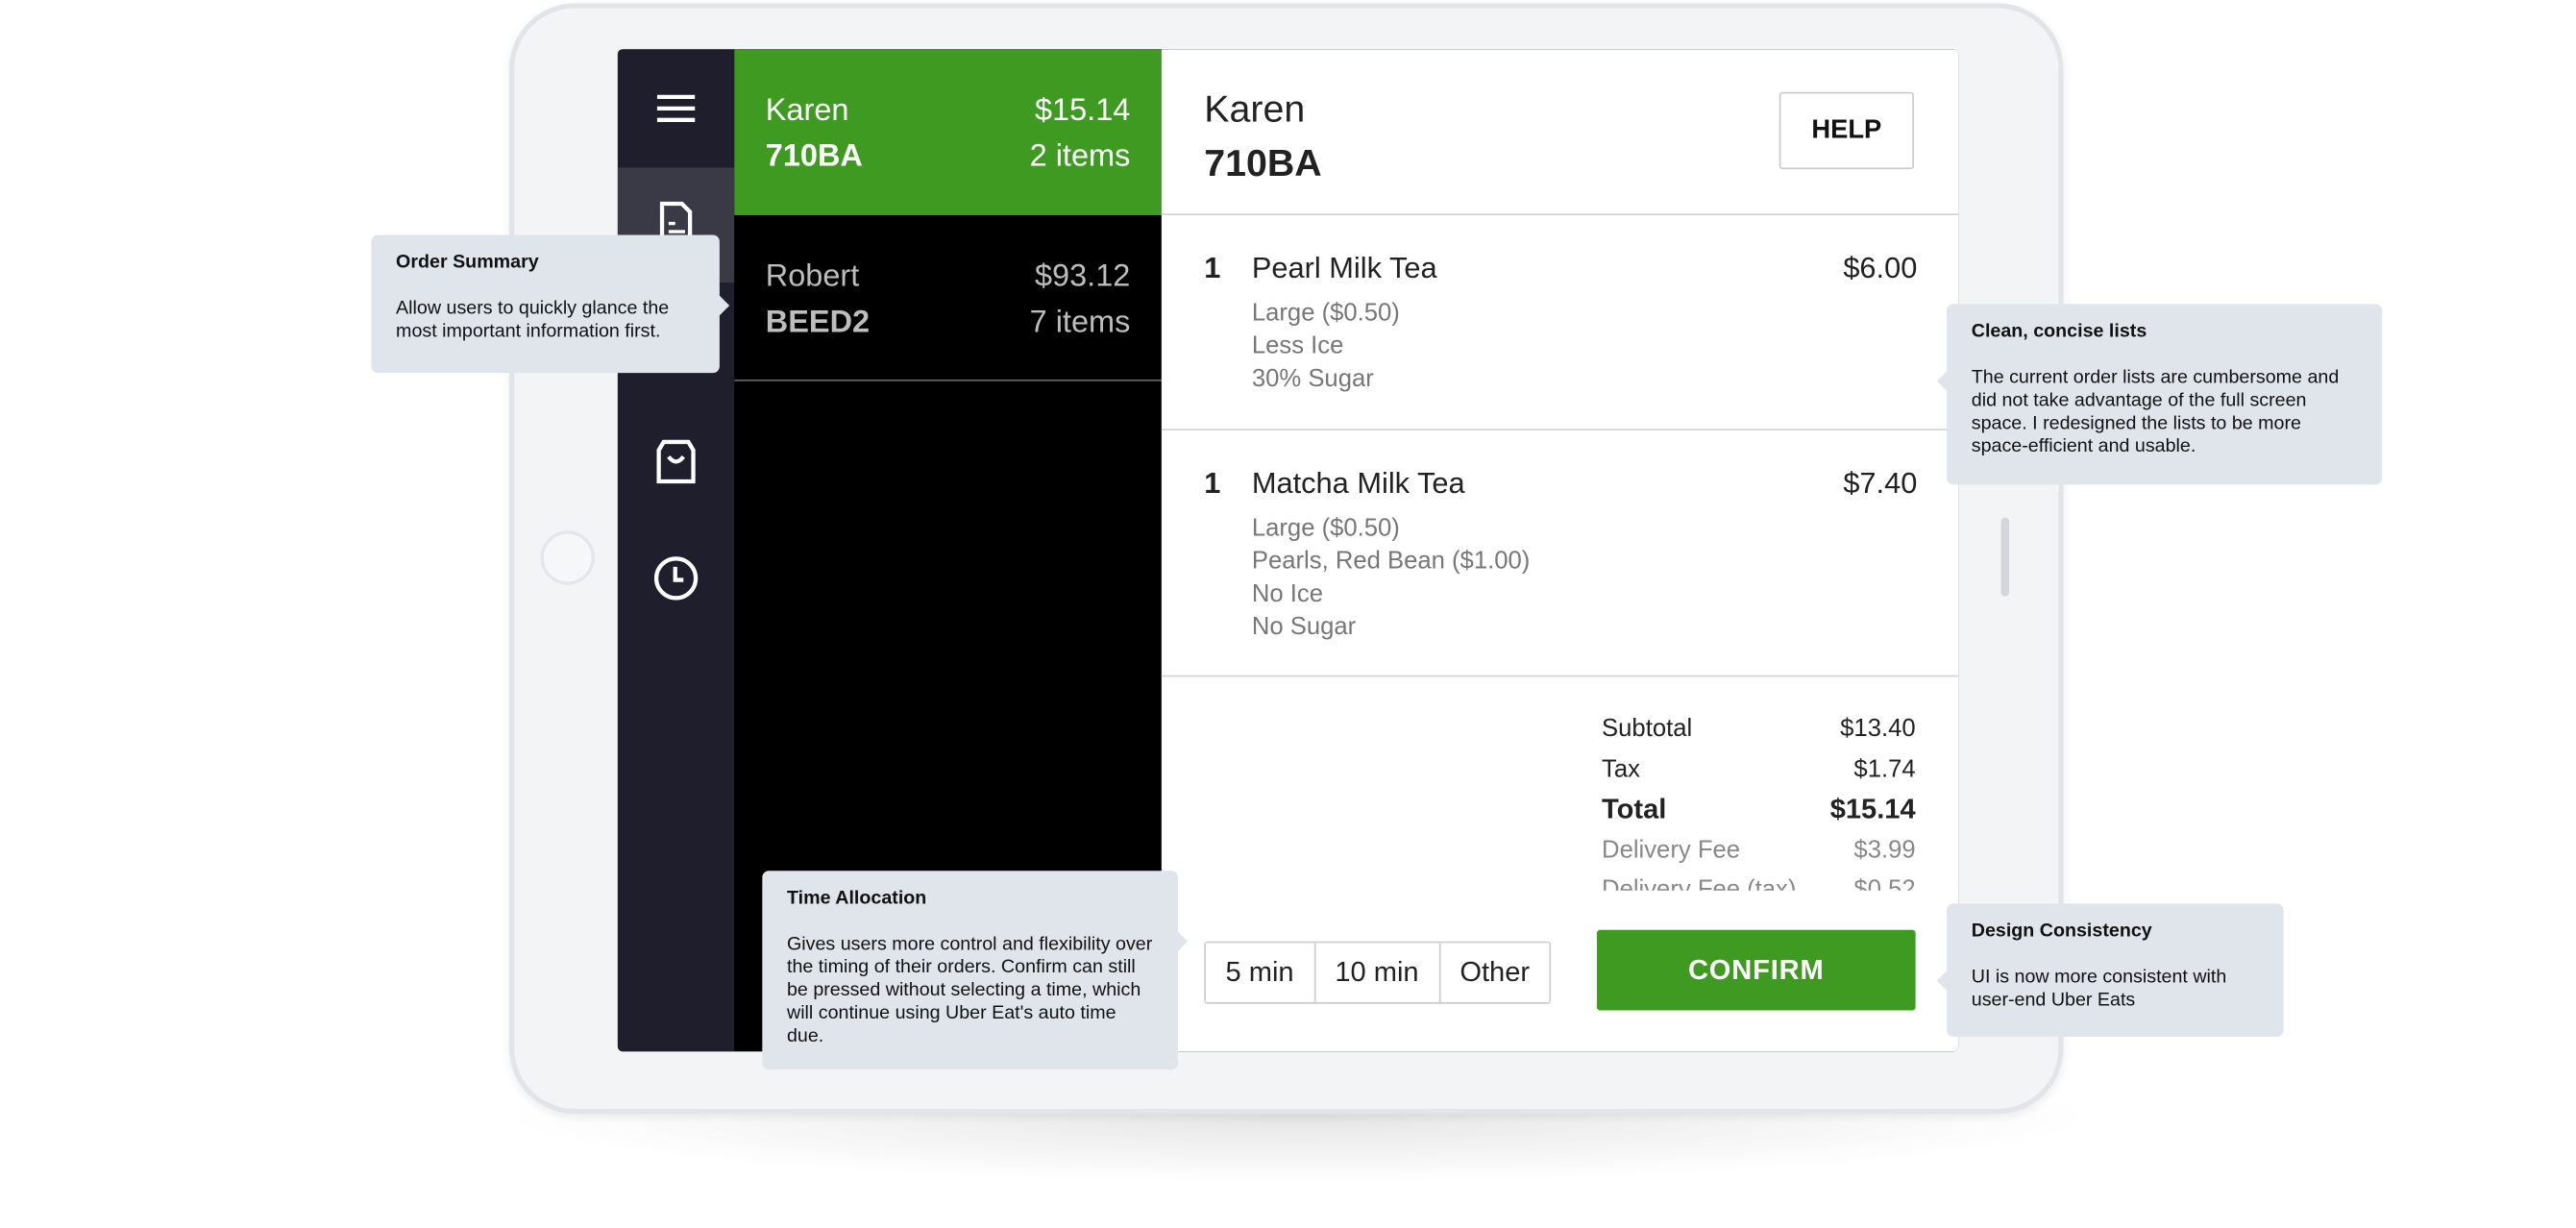  I want to click on delivery-fee-label: Delivery Fee, so click(1671, 849).